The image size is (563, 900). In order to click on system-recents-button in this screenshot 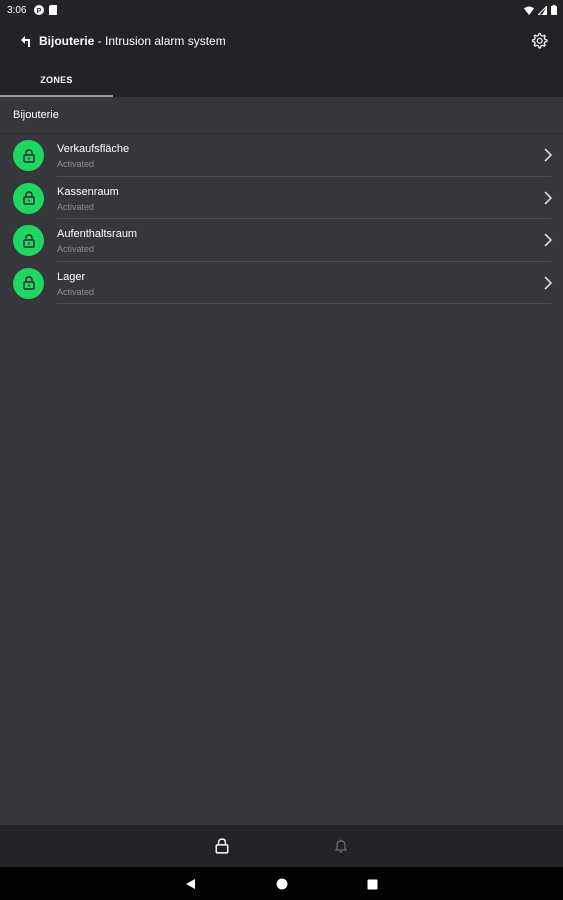, I will do `click(372, 884)`.